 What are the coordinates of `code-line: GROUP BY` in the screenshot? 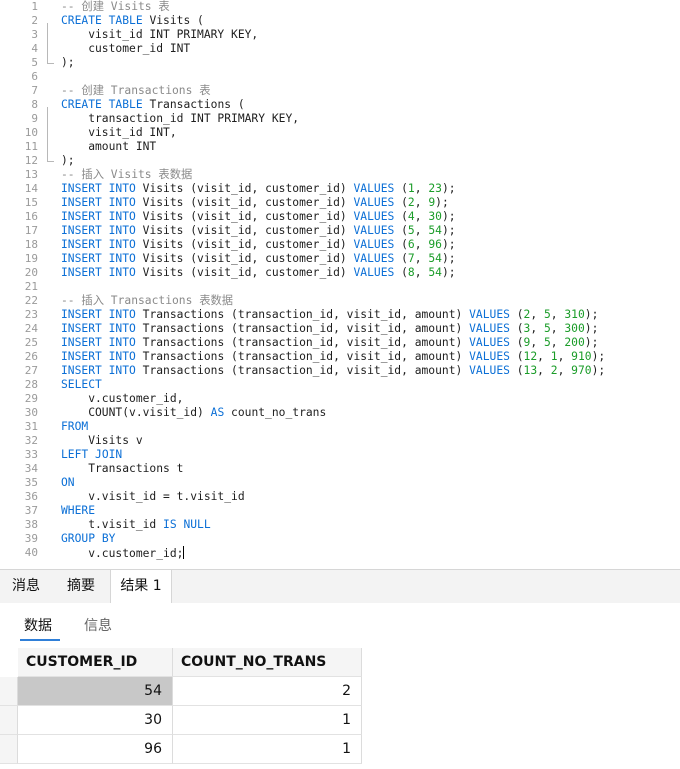 It's located at (88, 539).